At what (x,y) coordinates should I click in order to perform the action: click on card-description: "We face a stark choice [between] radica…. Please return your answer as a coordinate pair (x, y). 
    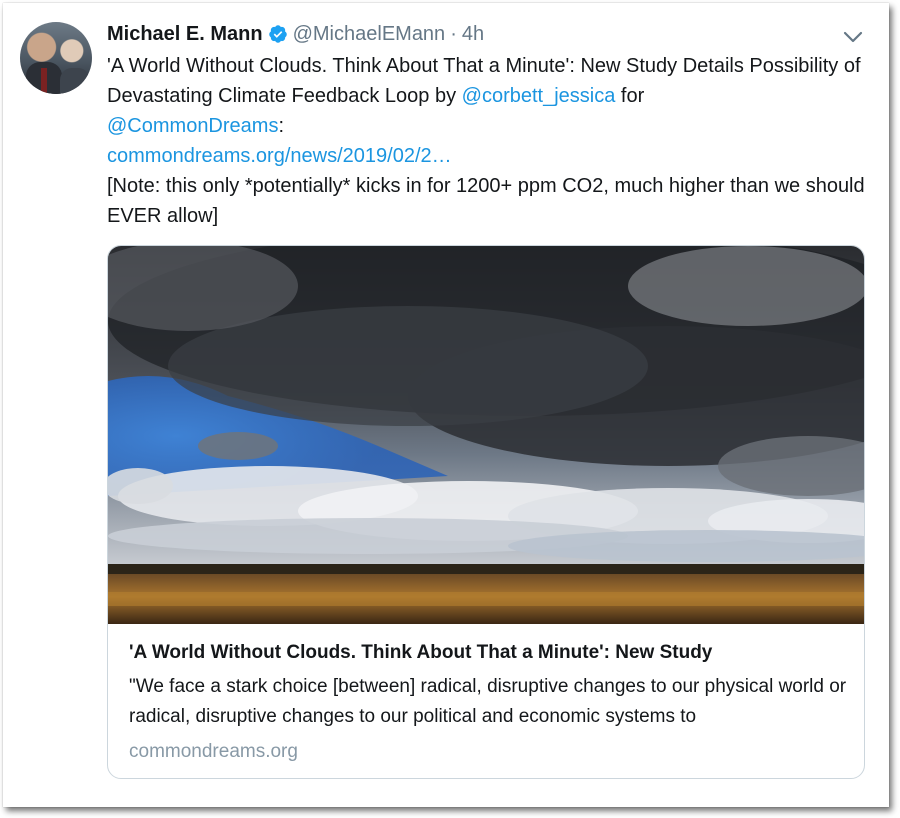
    Looking at the image, I should click on (488, 701).